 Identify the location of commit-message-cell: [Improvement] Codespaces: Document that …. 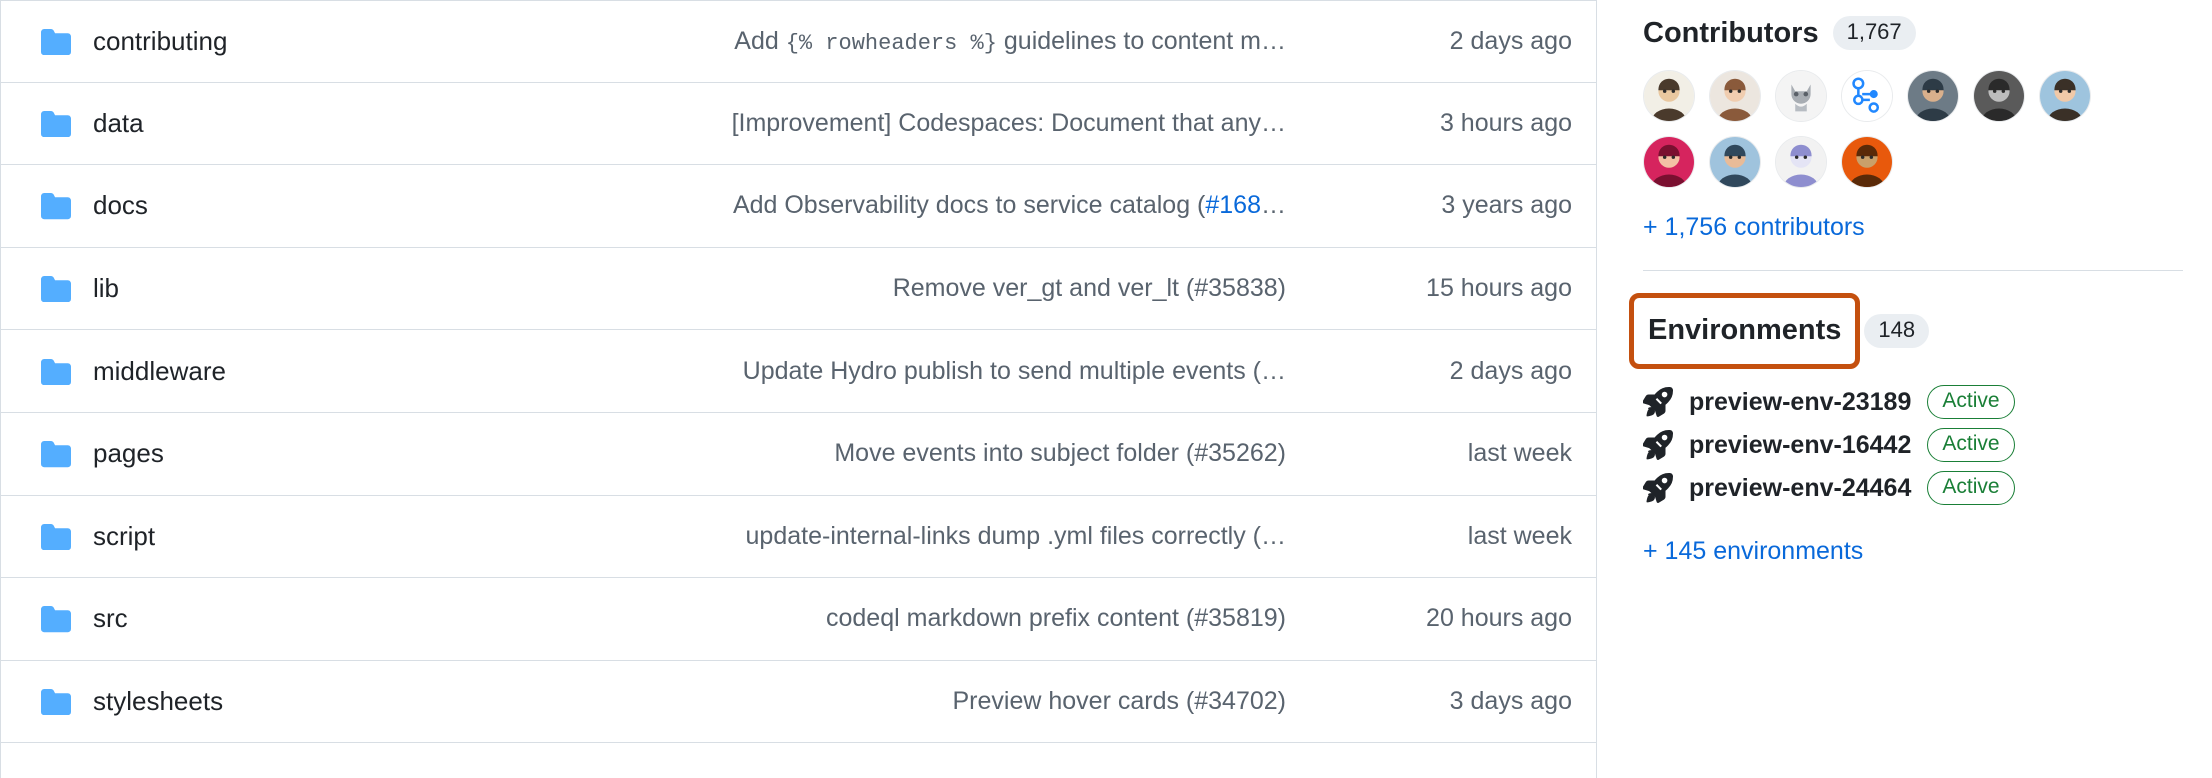
(891, 123).